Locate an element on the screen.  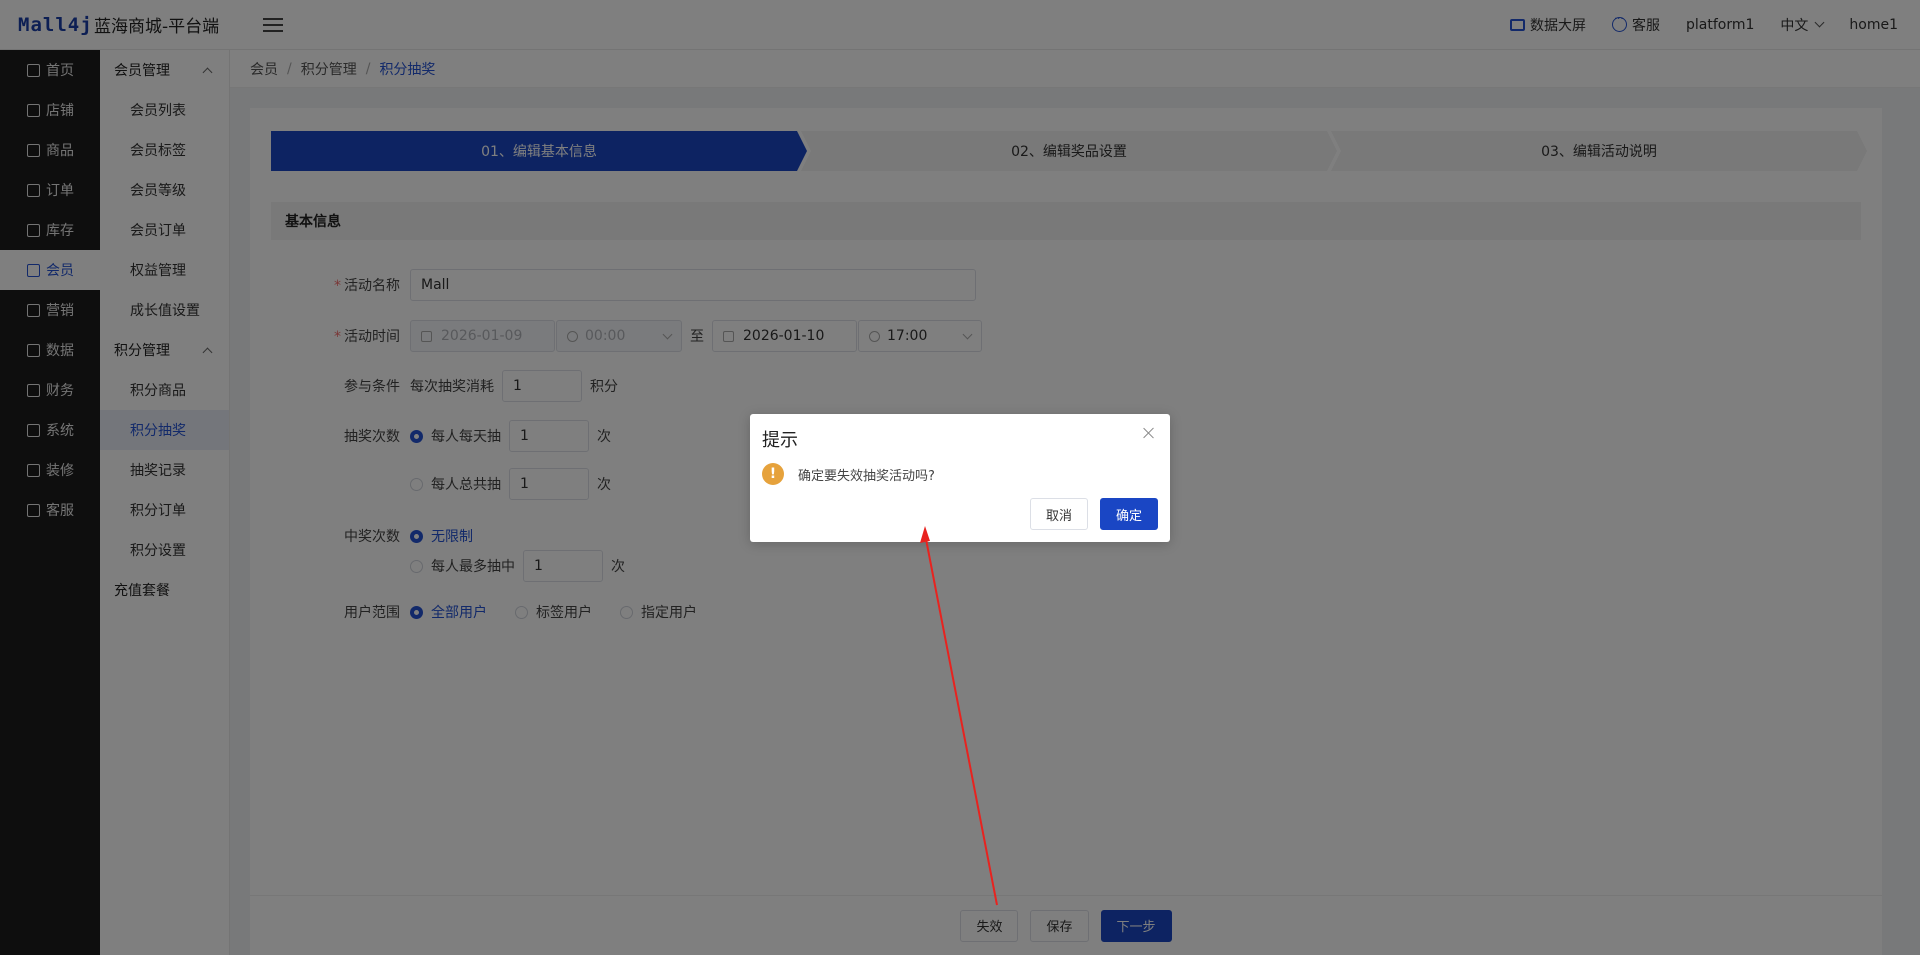
warning-icon: ! is located at coordinates (773, 474).